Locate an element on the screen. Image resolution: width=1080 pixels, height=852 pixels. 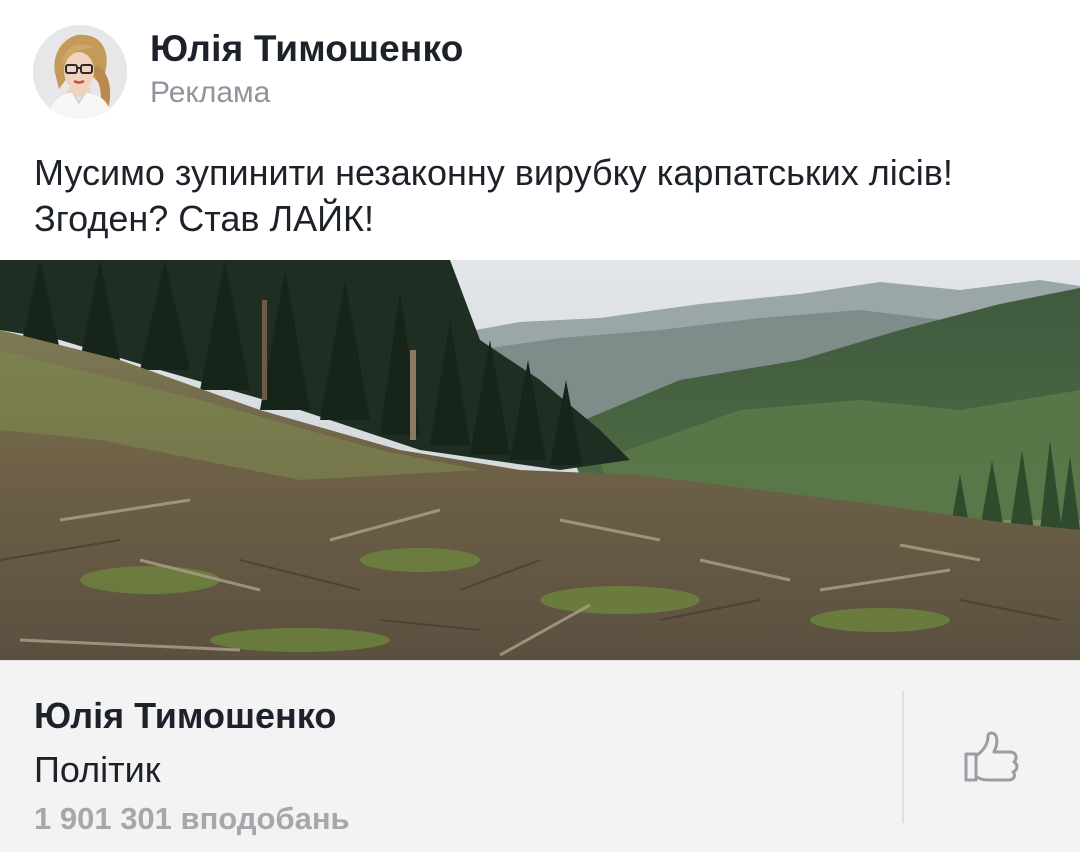
avatar-portrait-image is located at coordinates (80, 72).